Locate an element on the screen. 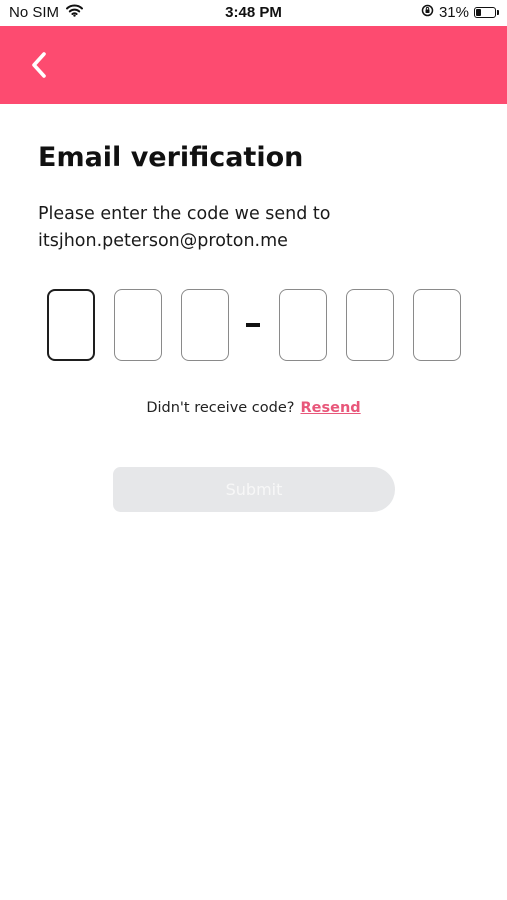 The image size is (507, 900). submit-button: Submit is located at coordinates (254, 489).